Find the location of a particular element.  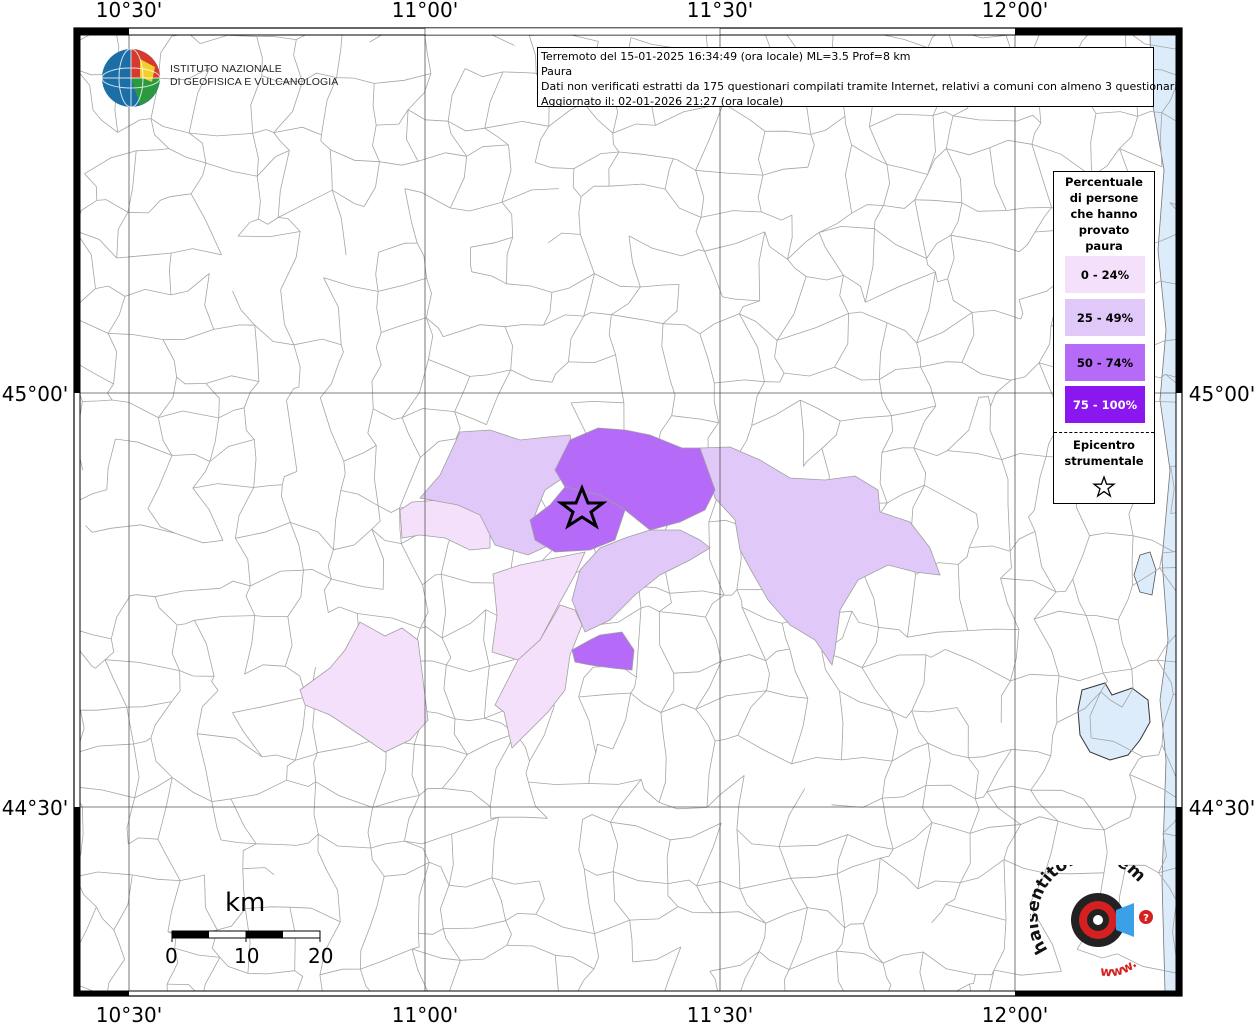

logo-line-1: ISTITUTO NAZIONALE is located at coordinates (226, 69).